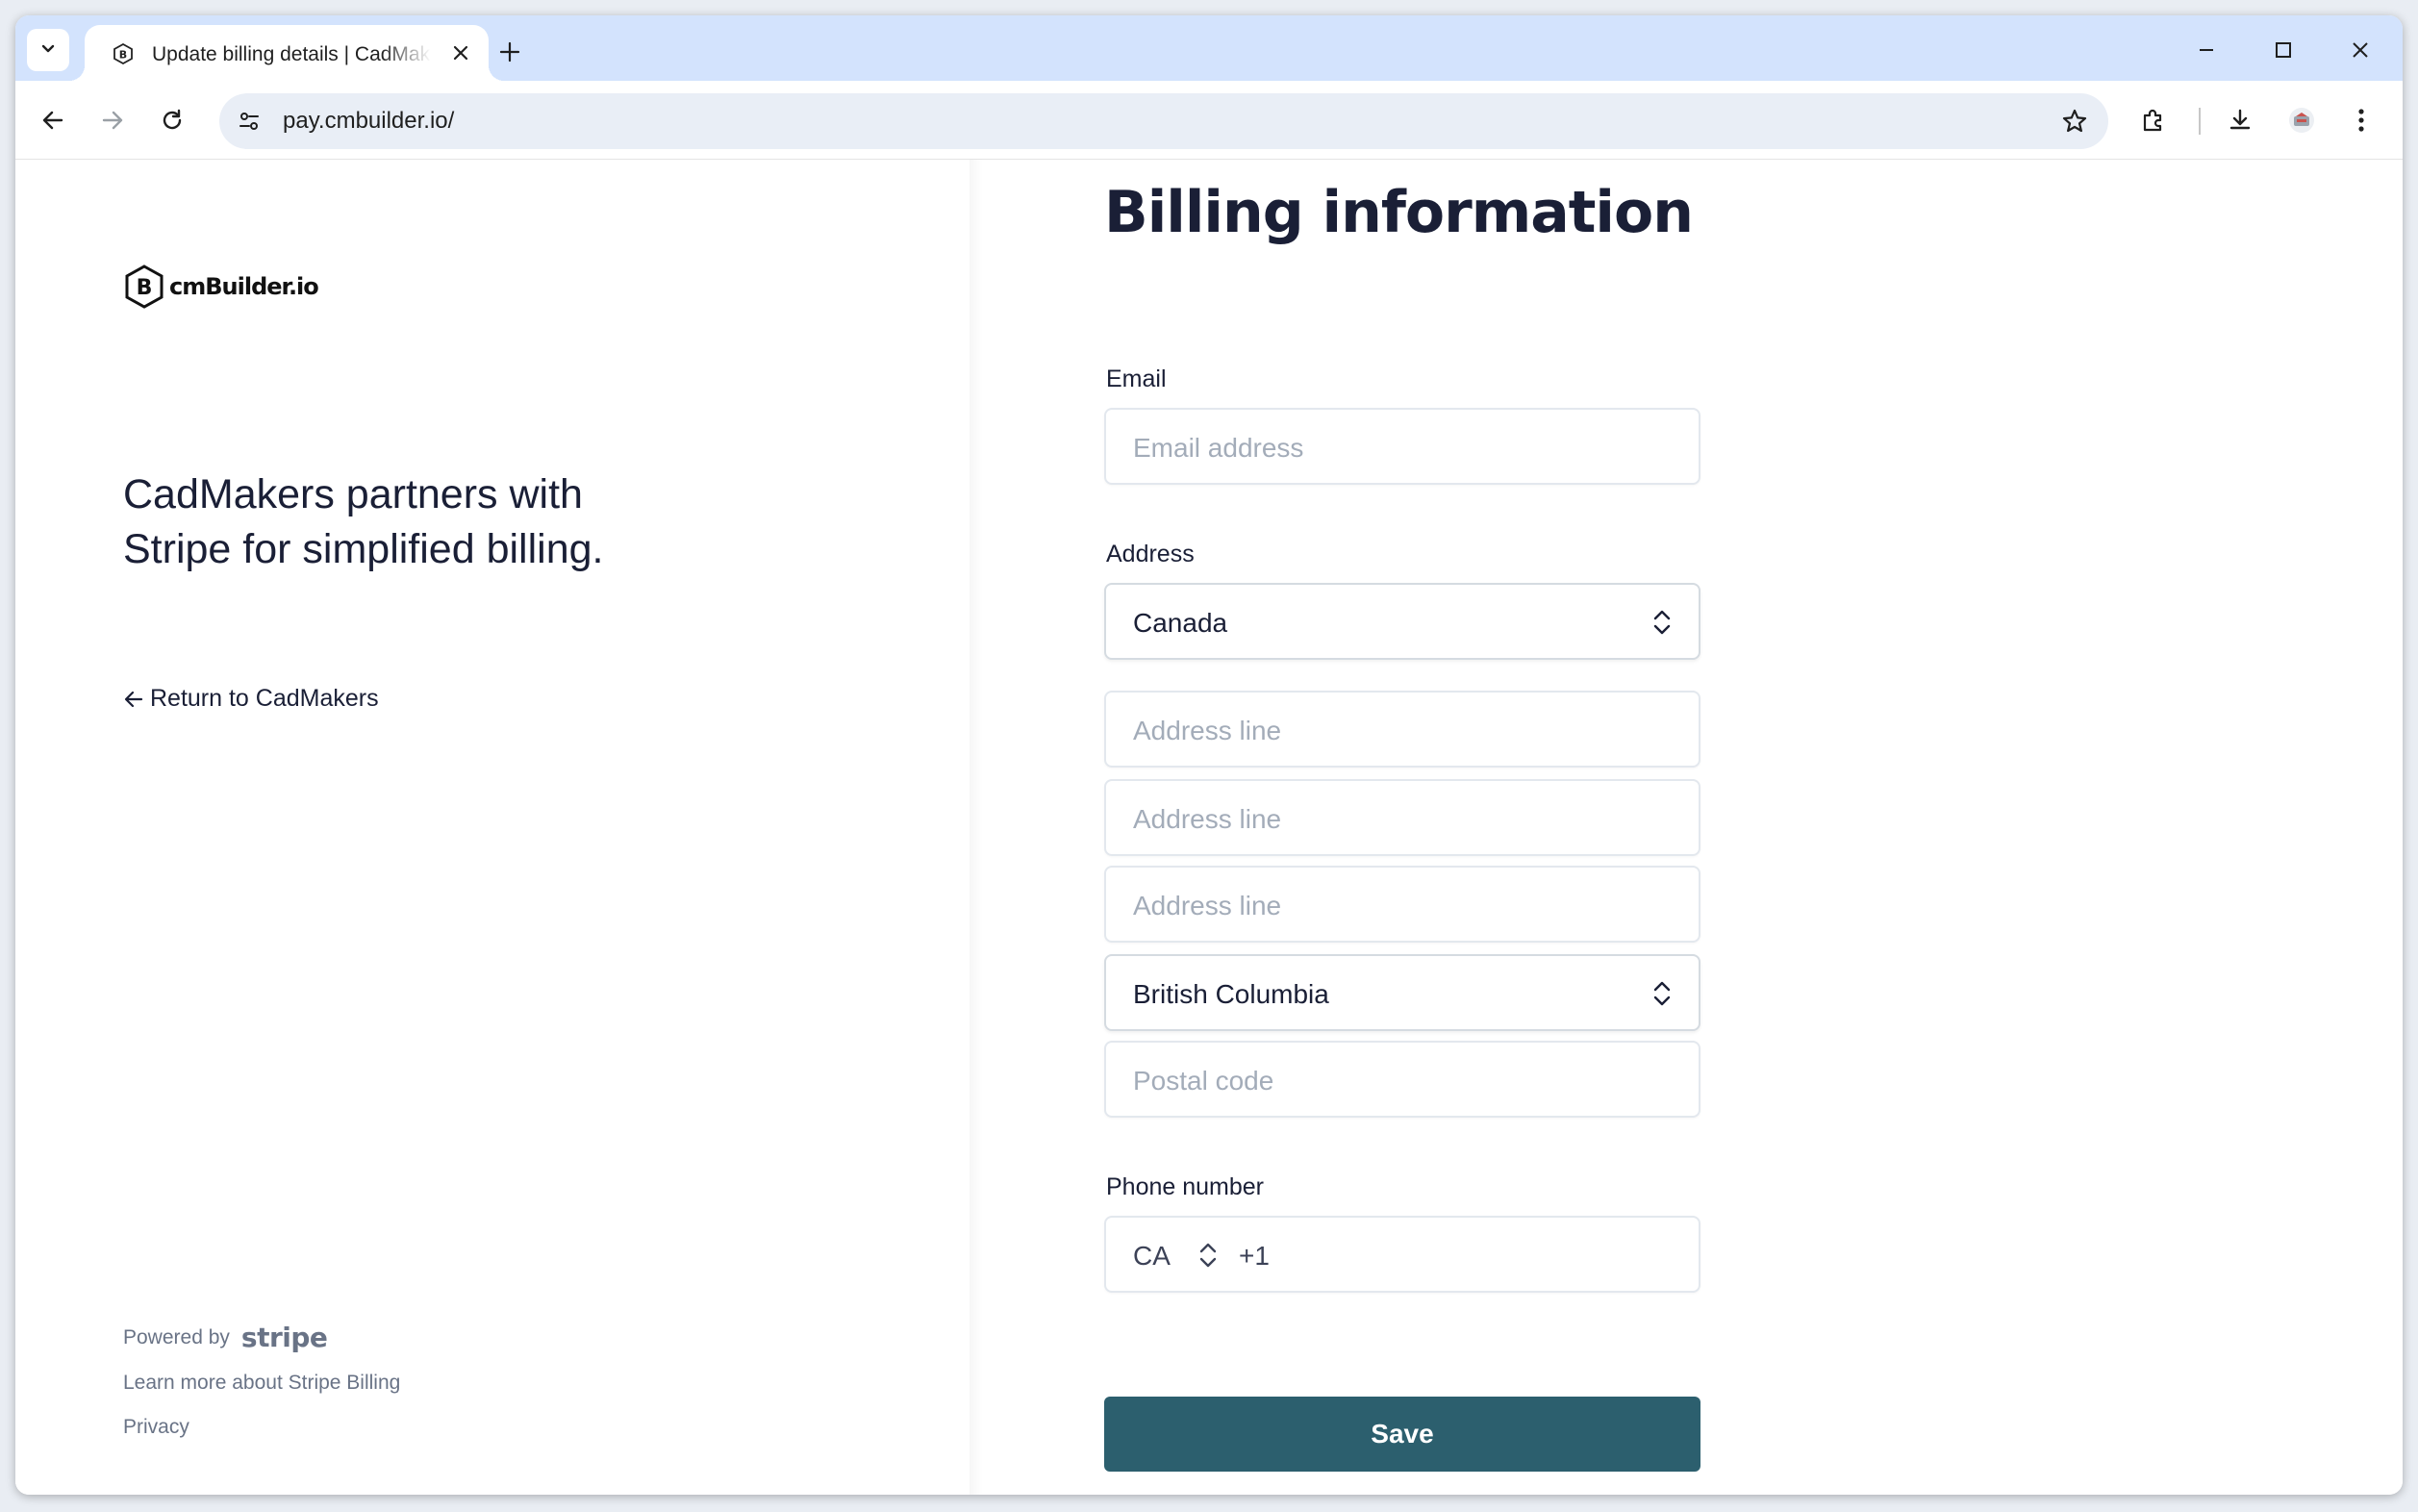 Image resolution: width=2418 pixels, height=1512 pixels. Describe the element at coordinates (1203, 1081) in the screenshot. I see `postal-code-placeholder: Postal code` at that location.